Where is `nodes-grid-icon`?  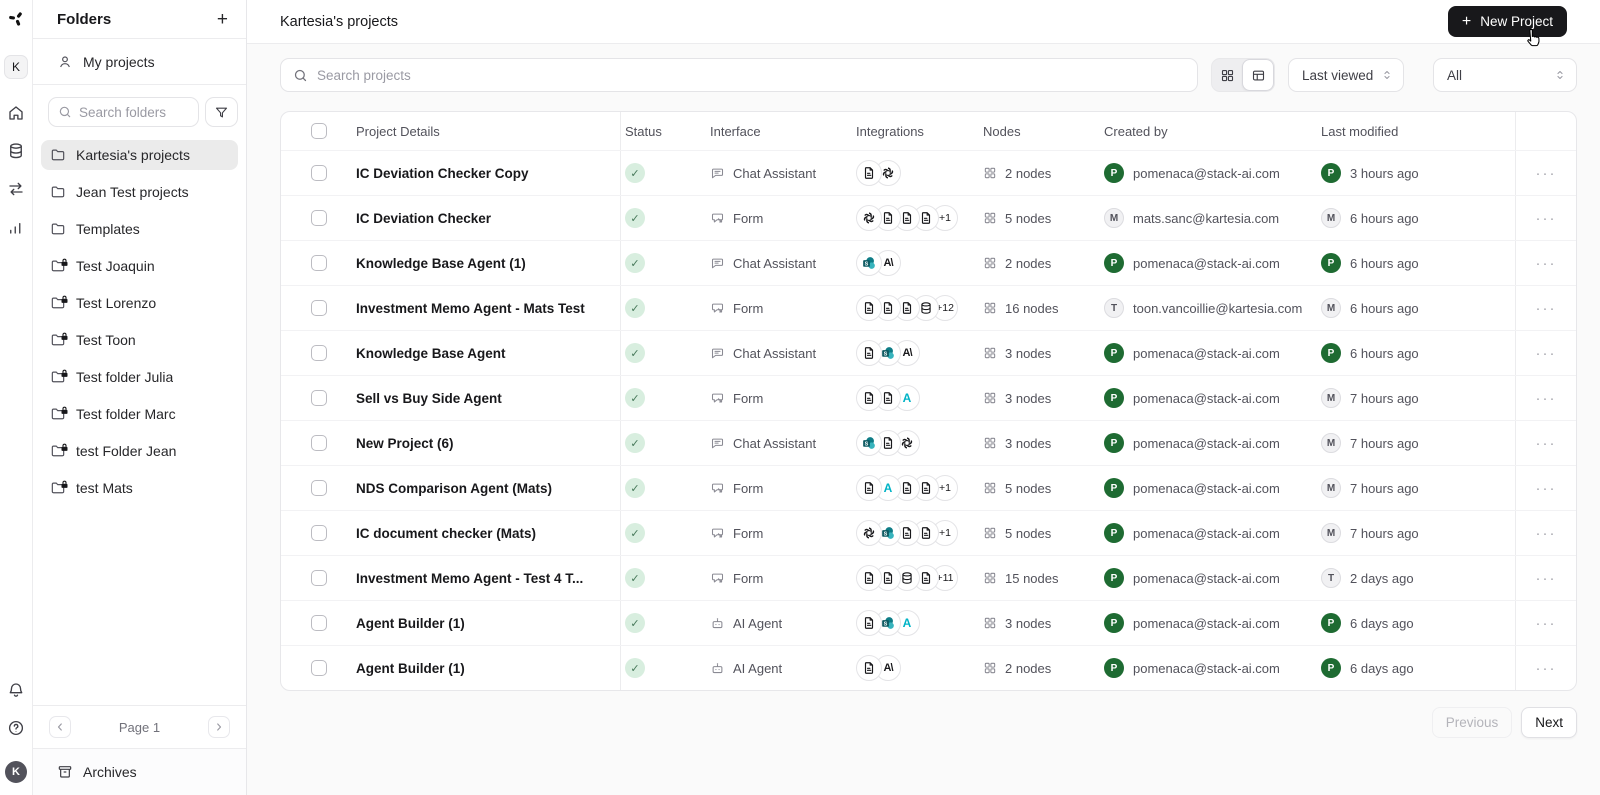
nodes-grid-icon is located at coordinates (990, 443).